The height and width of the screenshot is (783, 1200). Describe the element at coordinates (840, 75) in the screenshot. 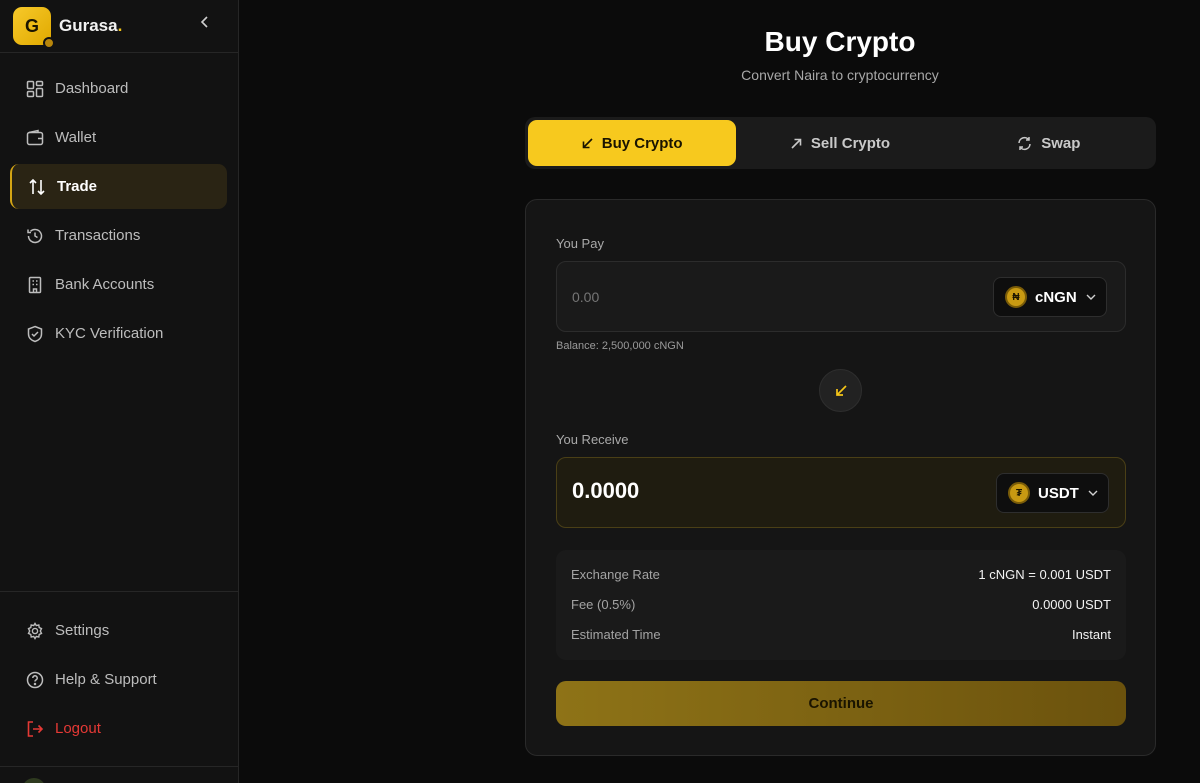

I see `page-subtitle: Convert Naira to cryptocurrency` at that location.